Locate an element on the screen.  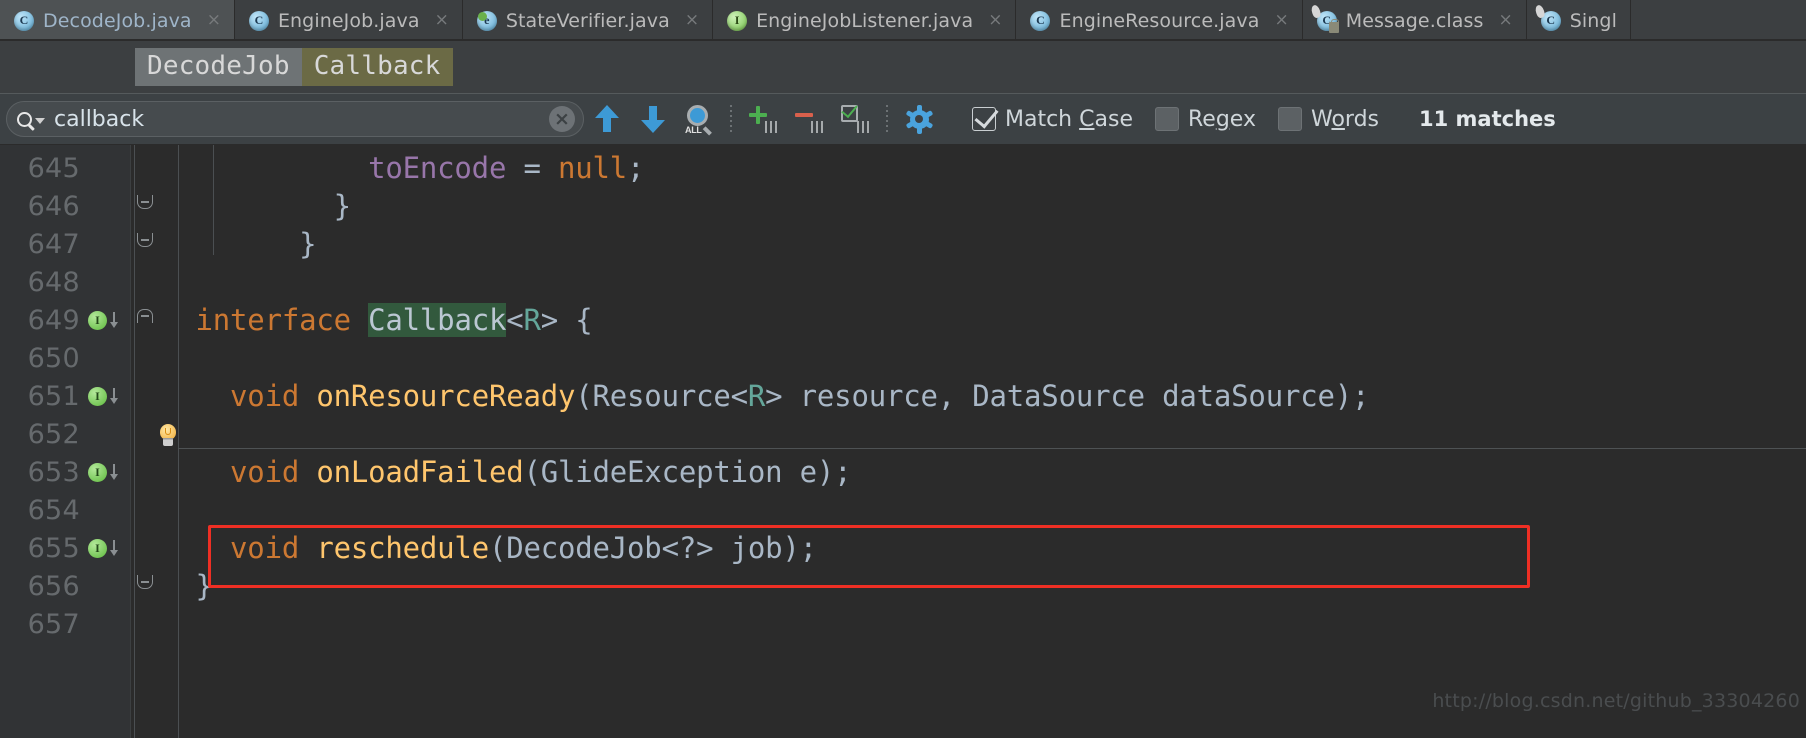
checkbox-words is located at coordinates (1289, 119).